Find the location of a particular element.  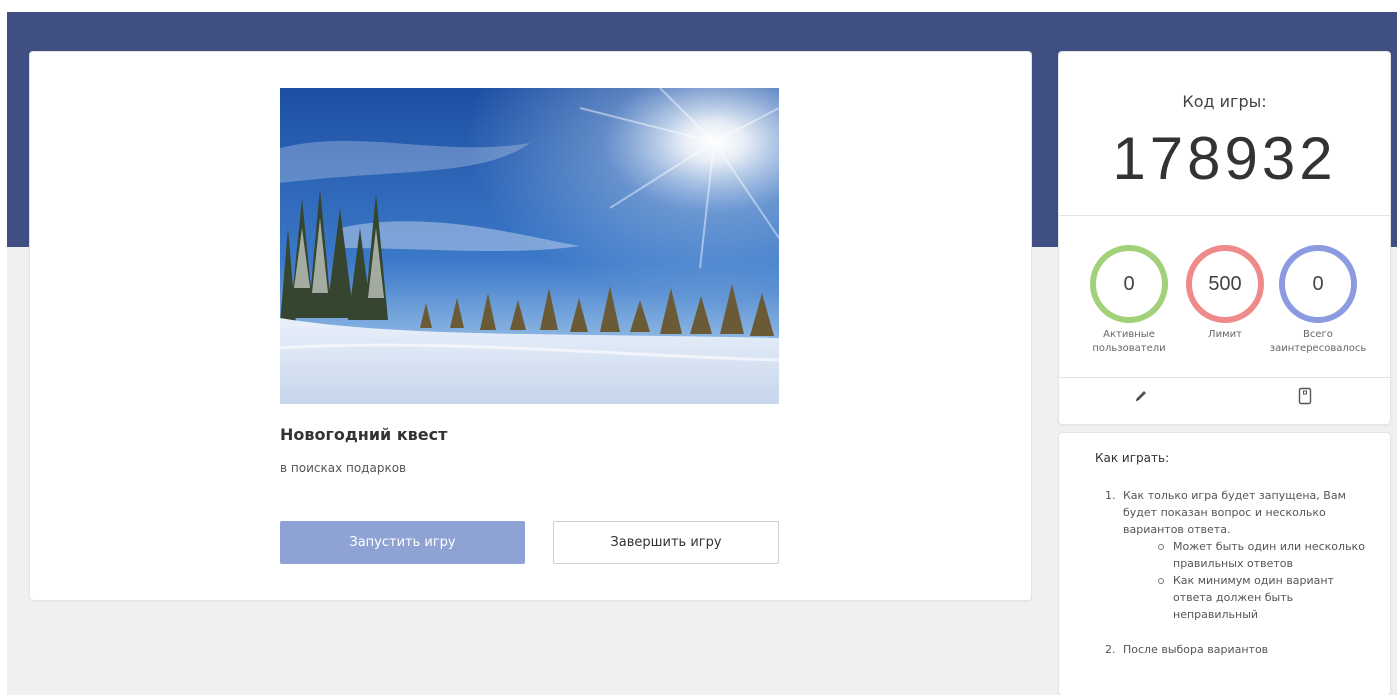

finish-game-button: Завершить игру is located at coordinates (666, 542).